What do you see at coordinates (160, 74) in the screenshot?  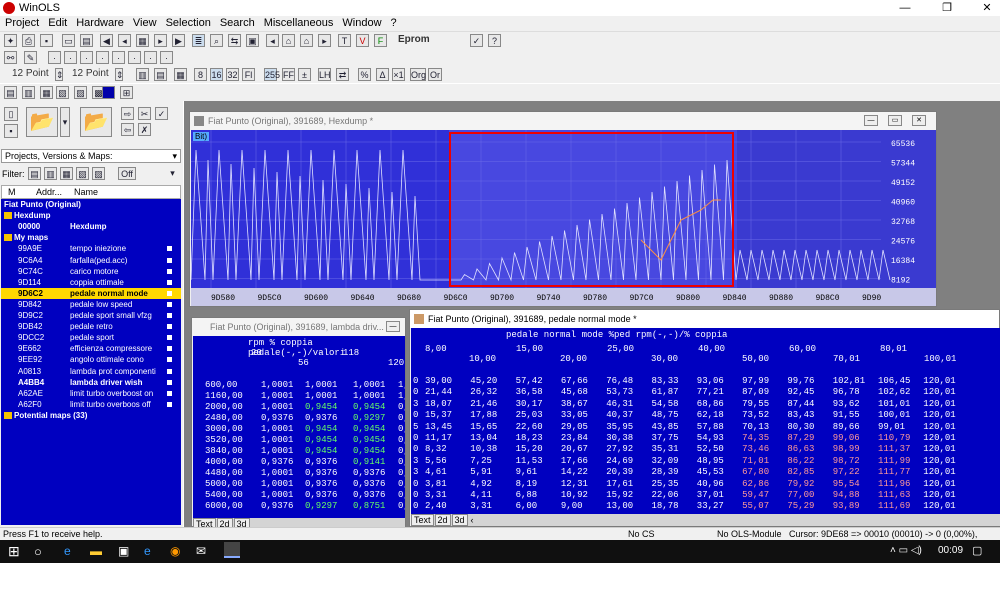 I see `col-2-icon: ▤` at bounding box center [160, 74].